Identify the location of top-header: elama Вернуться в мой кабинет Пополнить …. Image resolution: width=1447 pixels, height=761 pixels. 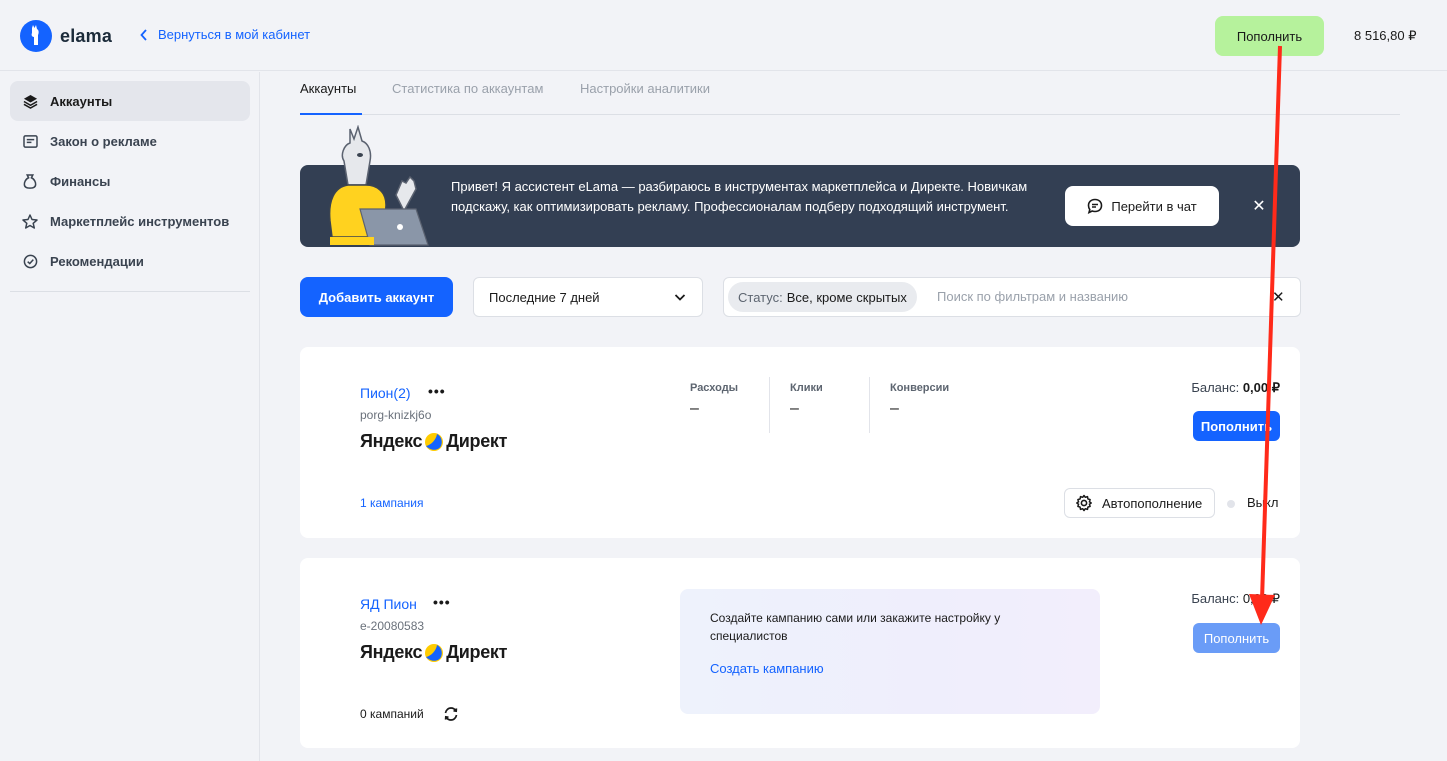
(723, 35).